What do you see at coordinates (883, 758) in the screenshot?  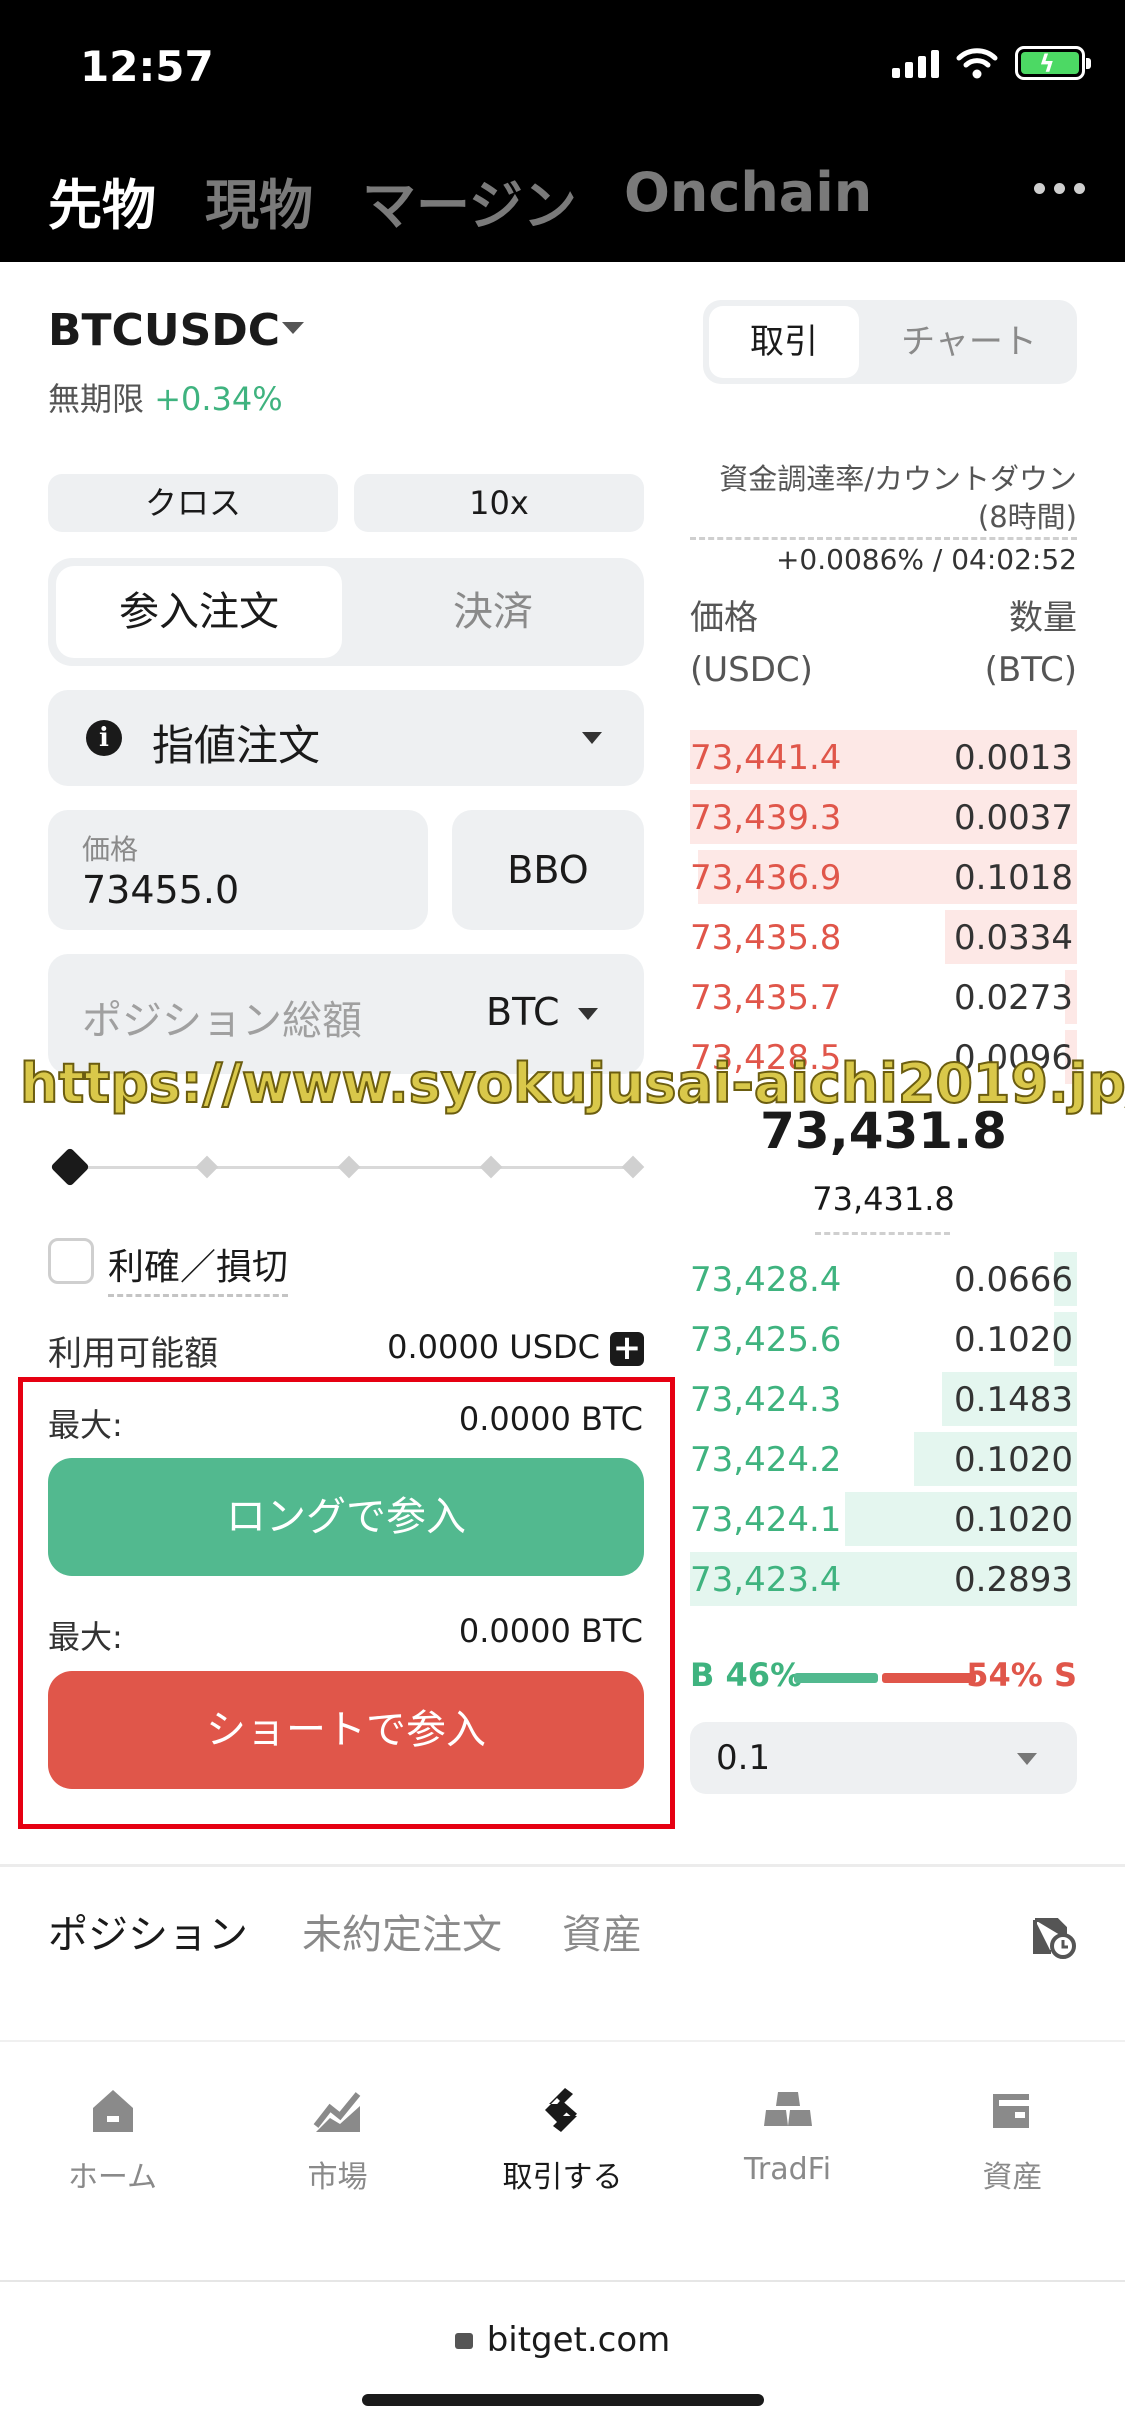 I see `ask-row: 73,441.4 0.0013` at bounding box center [883, 758].